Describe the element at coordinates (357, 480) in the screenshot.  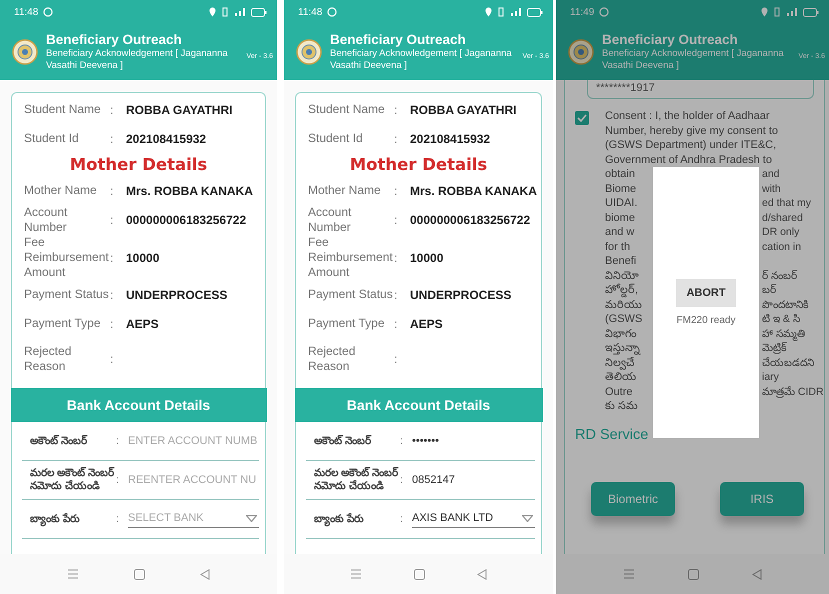
I see `field-label: మరల అకౌంట్ నెంబర్ నమోదు చేయండి` at that location.